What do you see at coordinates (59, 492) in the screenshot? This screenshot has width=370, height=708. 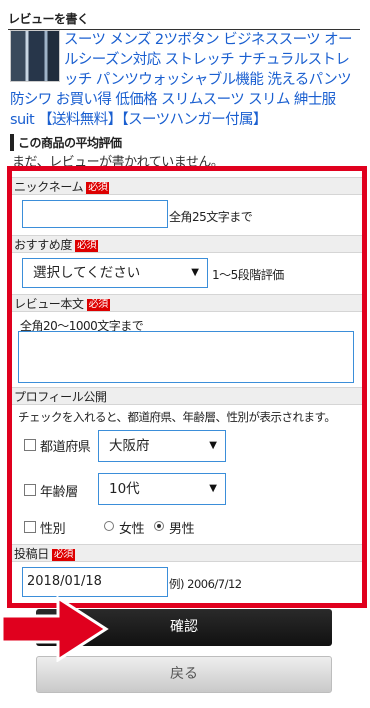 I see `age-label: 年齢層` at bounding box center [59, 492].